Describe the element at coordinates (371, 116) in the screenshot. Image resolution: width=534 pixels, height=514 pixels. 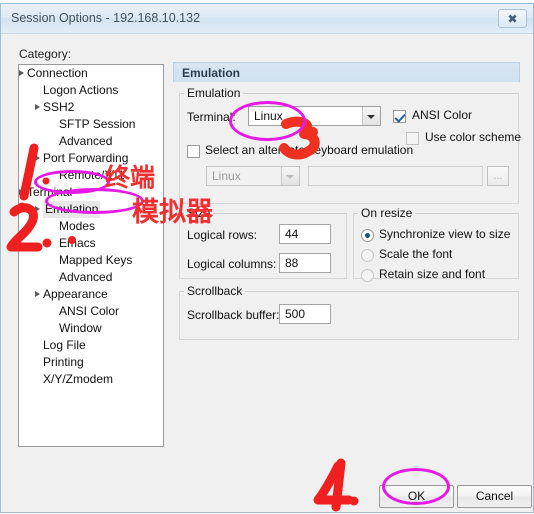
I see `chevron-down-icon` at that location.